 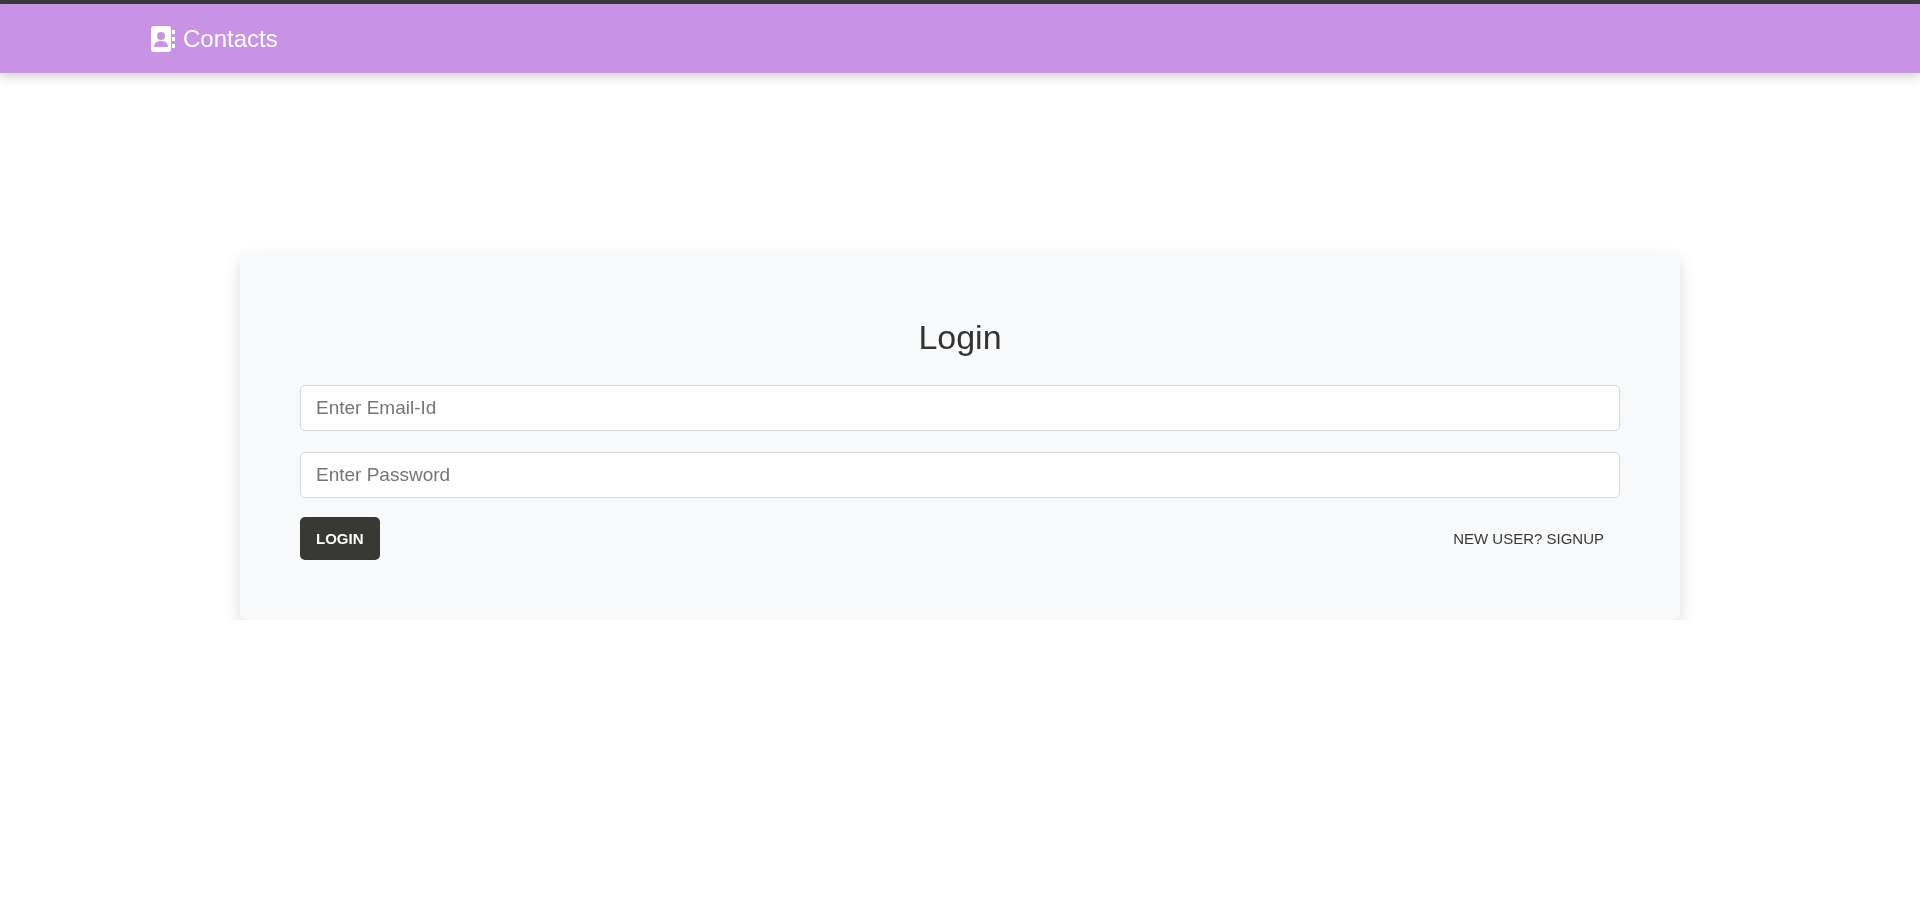 I want to click on password-field: Enter Password, so click(x=960, y=475).